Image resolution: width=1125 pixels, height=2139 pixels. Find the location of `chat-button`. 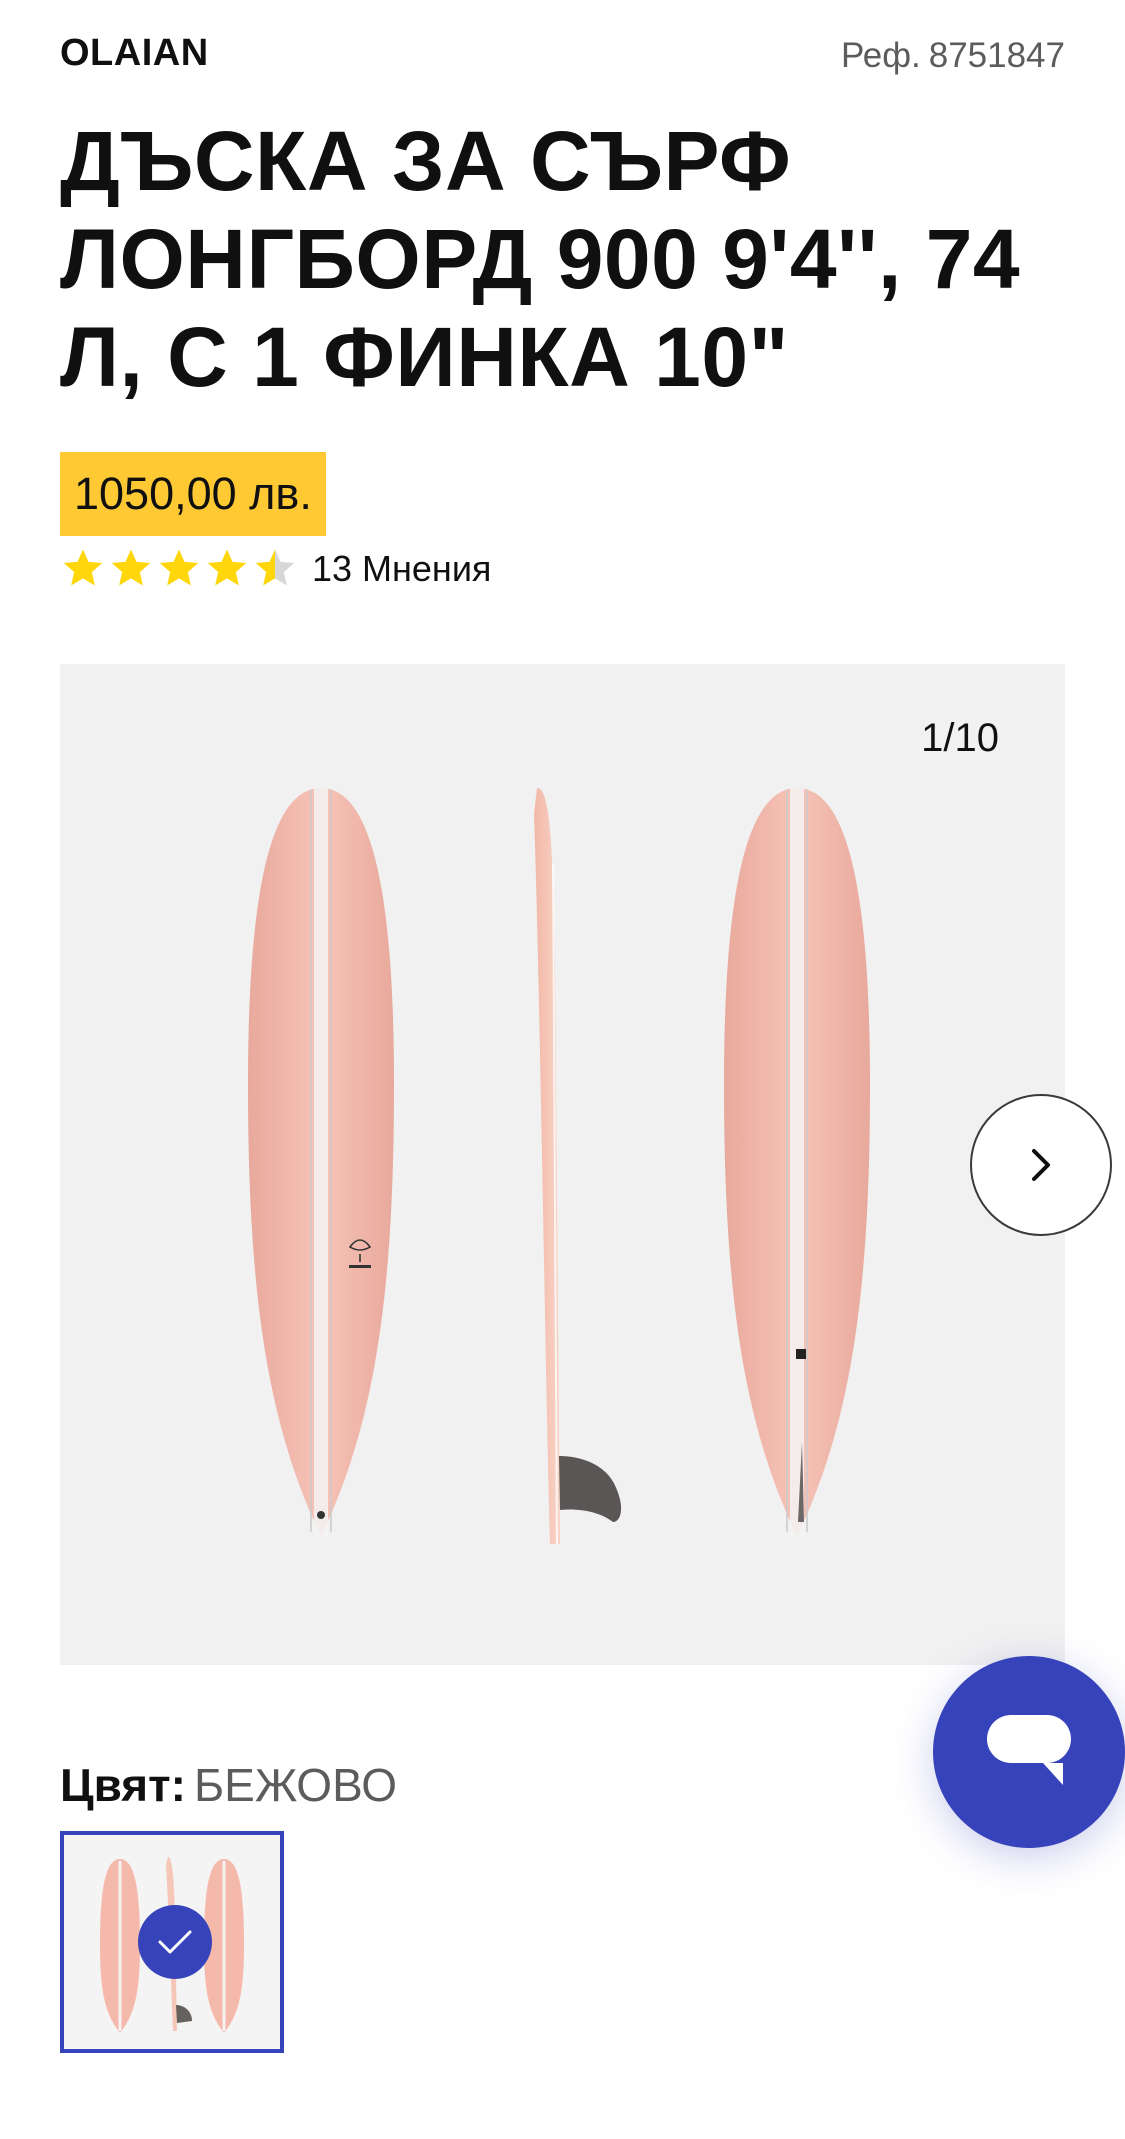

chat-button is located at coordinates (1029, 1752).